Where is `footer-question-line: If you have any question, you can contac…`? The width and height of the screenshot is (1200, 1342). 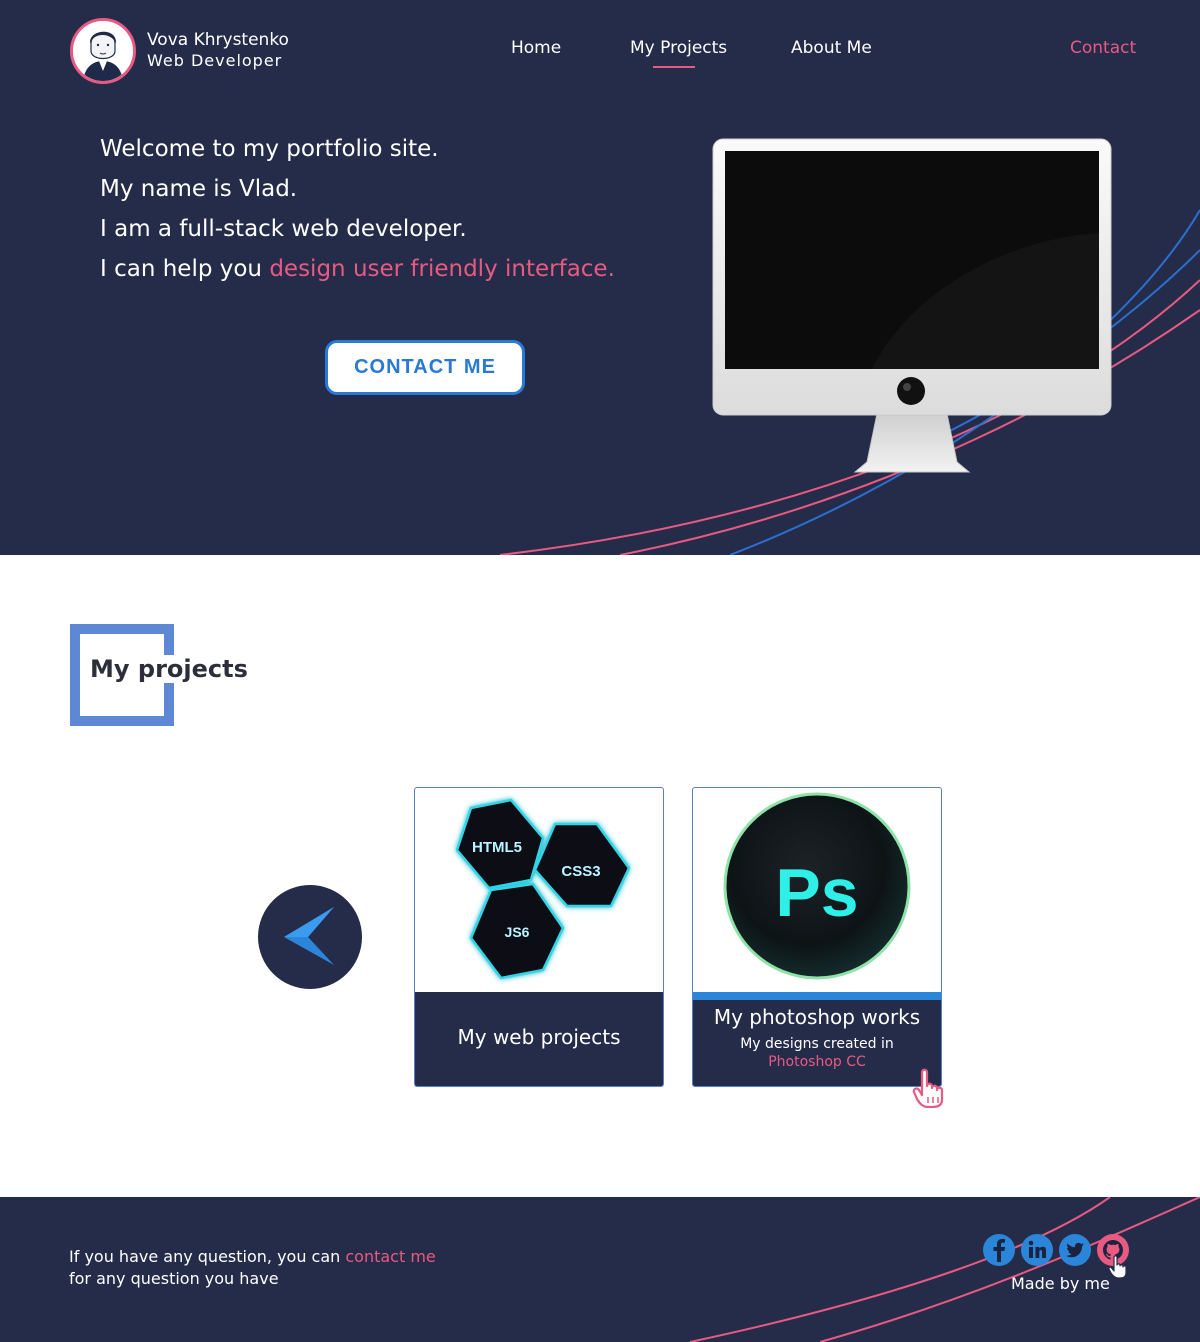
footer-question-line: If you have any question, you can contac… is located at coordinates (252, 1256).